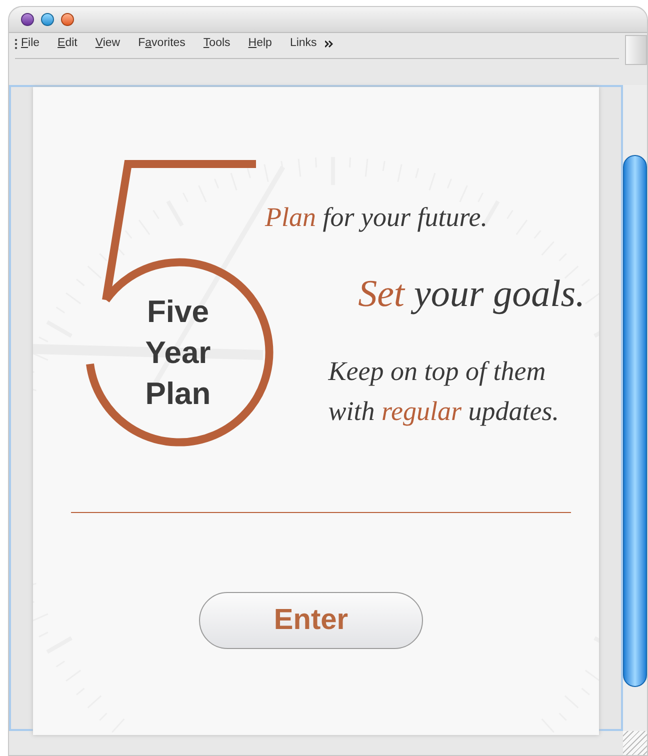  Describe the element at coordinates (471, 294) in the screenshot. I see `tagline: Set your goals.` at that location.